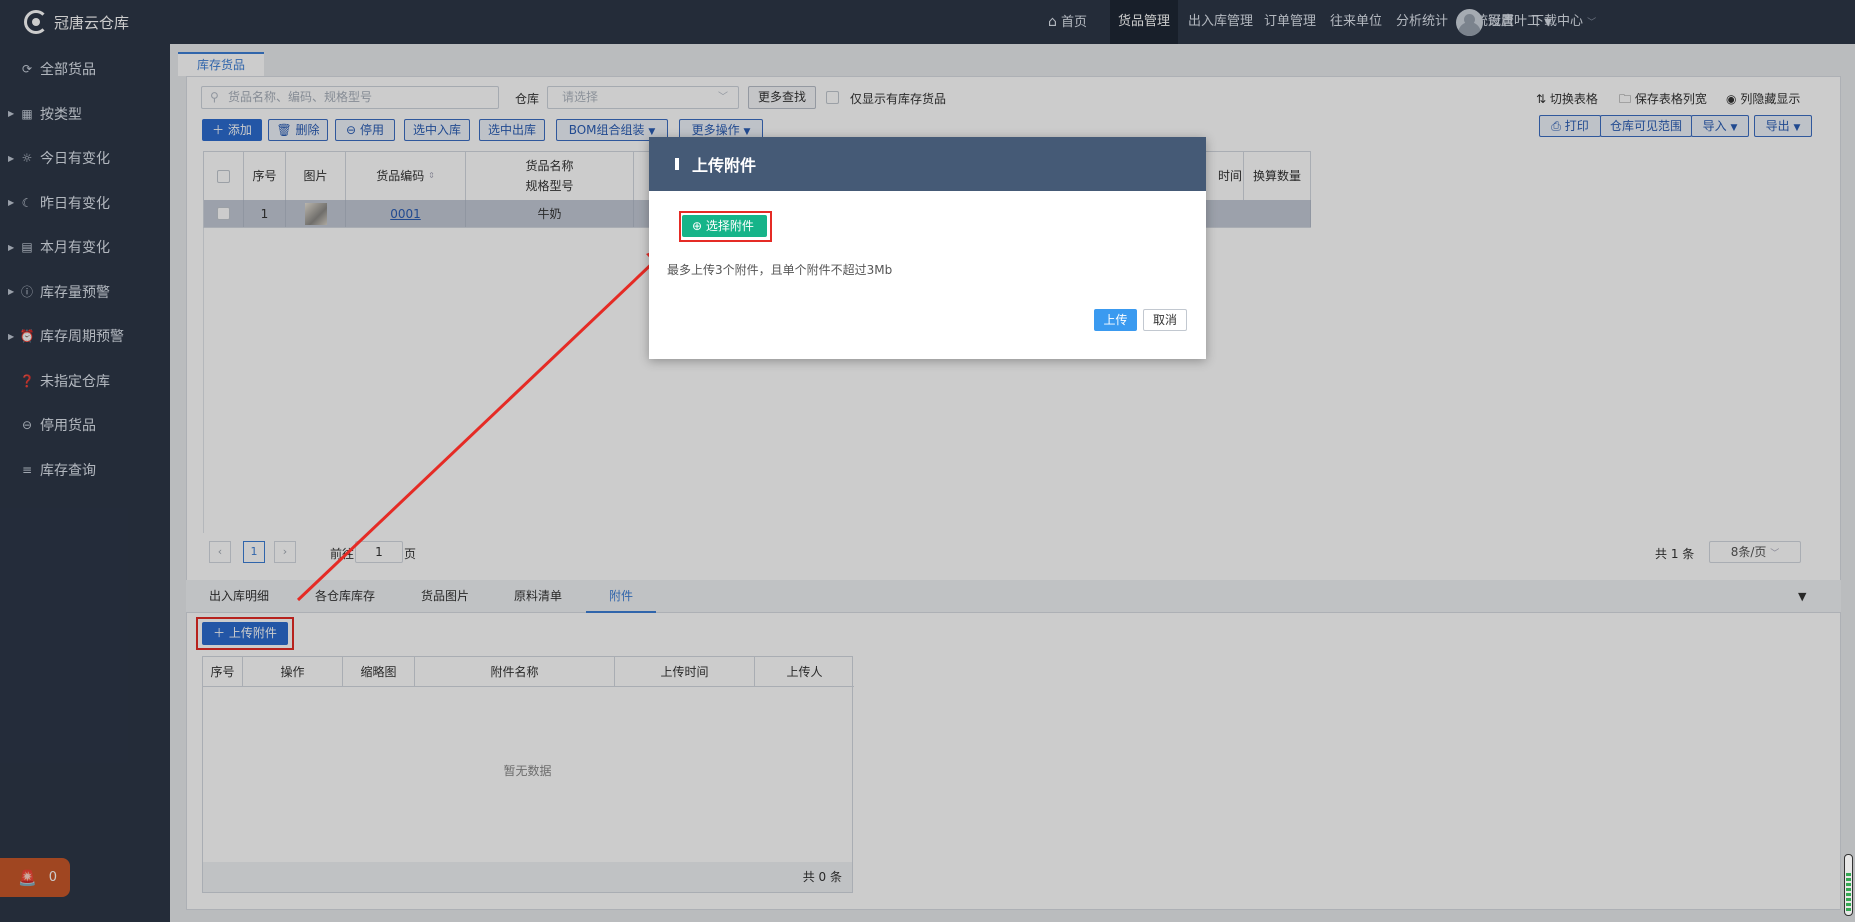 The image size is (1855, 922). I want to click on cancel-button: 取消, so click(1165, 320).